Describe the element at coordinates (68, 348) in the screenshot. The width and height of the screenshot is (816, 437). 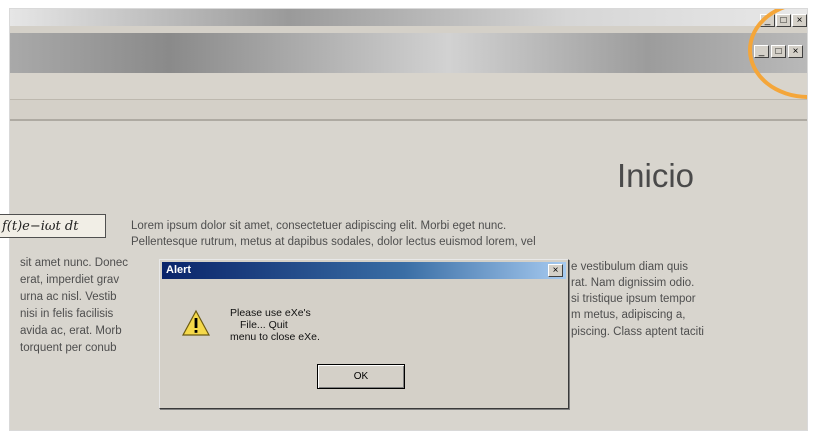
I see `text-line: torquent per conub` at that location.